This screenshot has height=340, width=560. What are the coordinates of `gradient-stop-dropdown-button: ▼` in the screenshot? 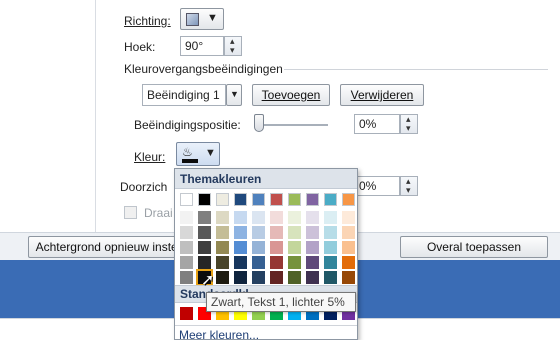 It's located at (234, 95).